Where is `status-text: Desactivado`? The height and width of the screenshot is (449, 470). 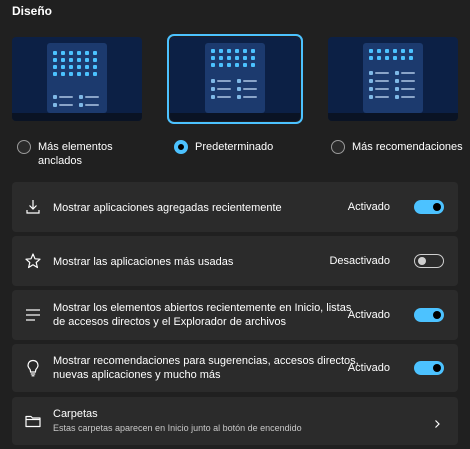 status-text: Desactivado is located at coordinates (359, 261).